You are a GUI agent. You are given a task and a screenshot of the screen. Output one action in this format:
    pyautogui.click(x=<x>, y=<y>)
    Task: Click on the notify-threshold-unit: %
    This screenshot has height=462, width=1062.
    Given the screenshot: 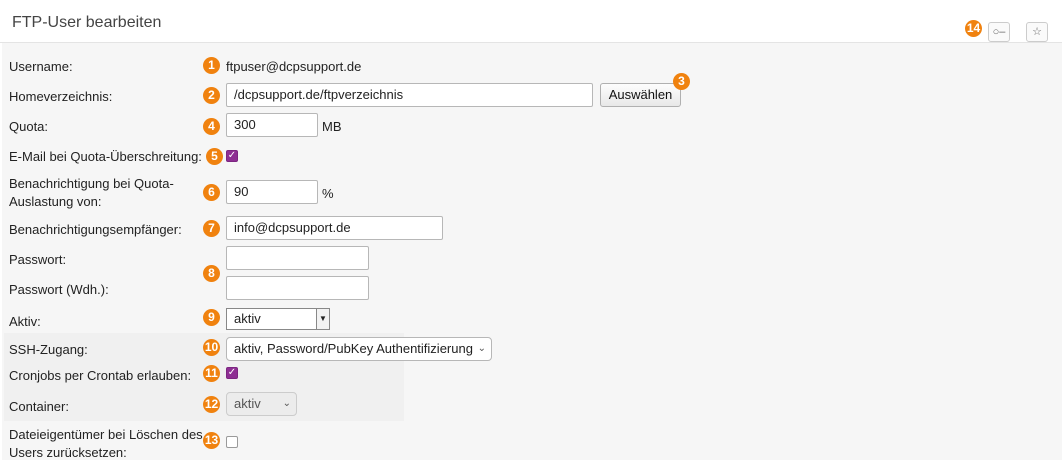 What is the action you would take?
    pyautogui.click(x=328, y=193)
    